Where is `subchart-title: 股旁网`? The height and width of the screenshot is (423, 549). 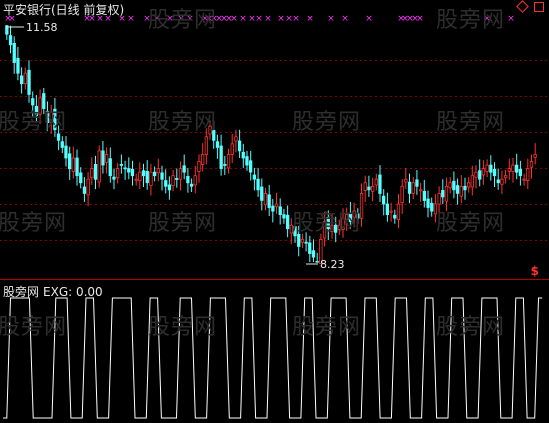 subchart-title: 股旁网 is located at coordinates (21, 292).